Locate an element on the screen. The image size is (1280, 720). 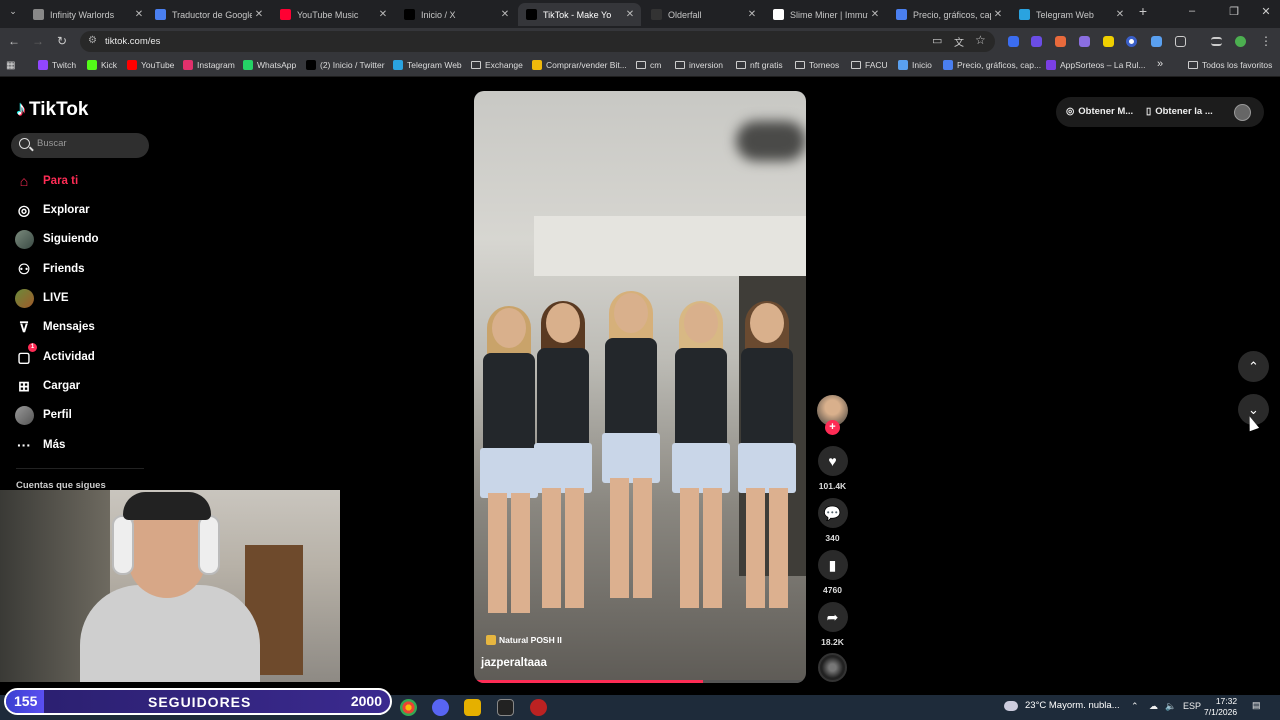
music-disc-icon is located at coordinates (832, 667).